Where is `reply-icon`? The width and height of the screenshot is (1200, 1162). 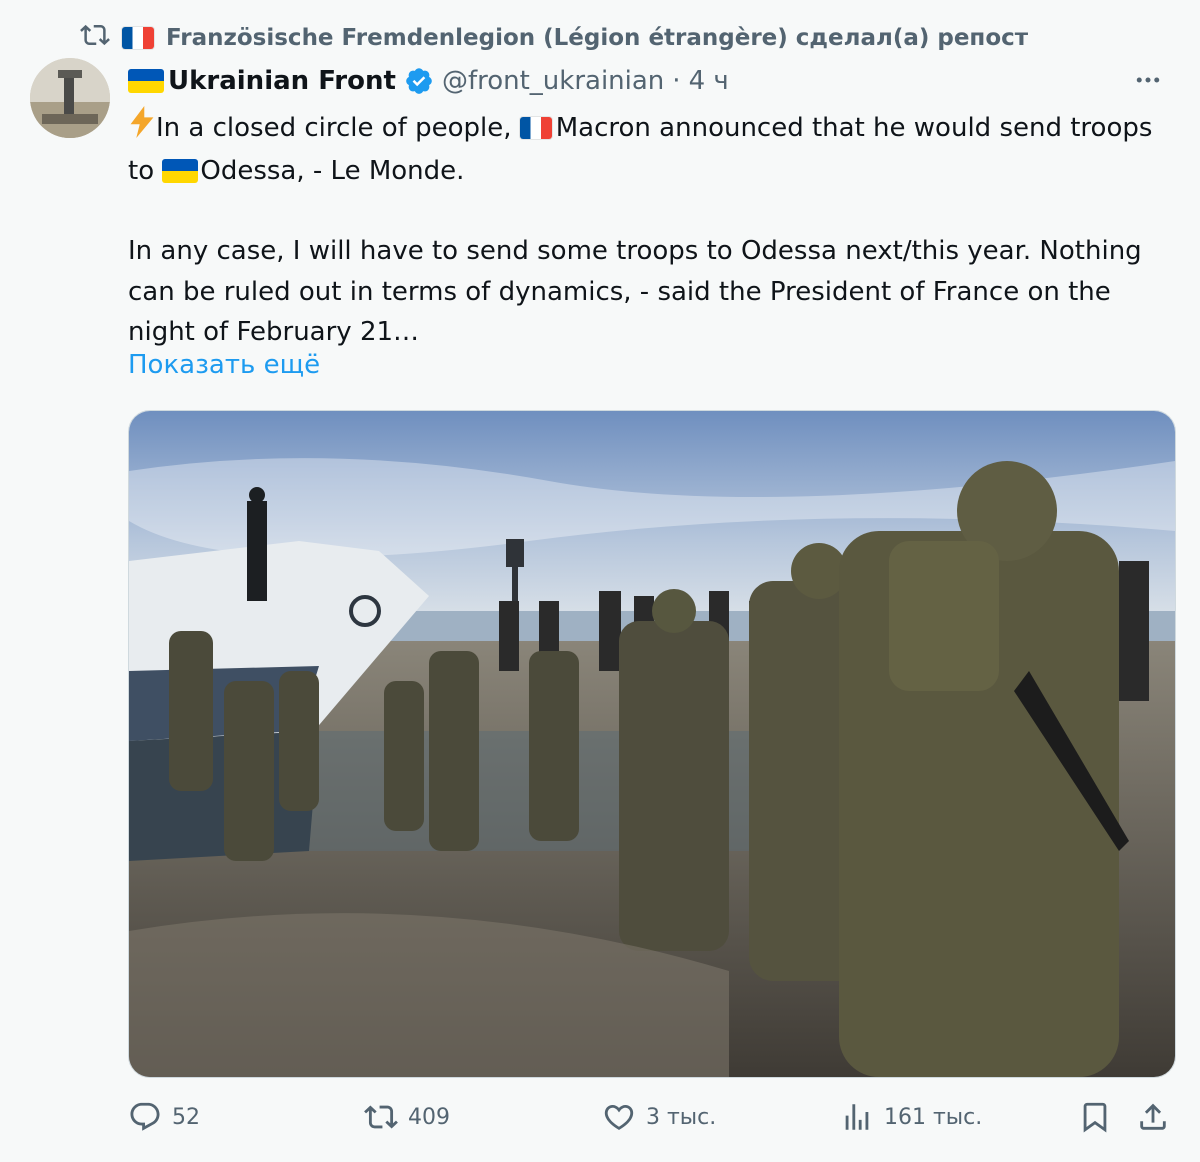
reply-icon is located at coordinates (145, 1116).